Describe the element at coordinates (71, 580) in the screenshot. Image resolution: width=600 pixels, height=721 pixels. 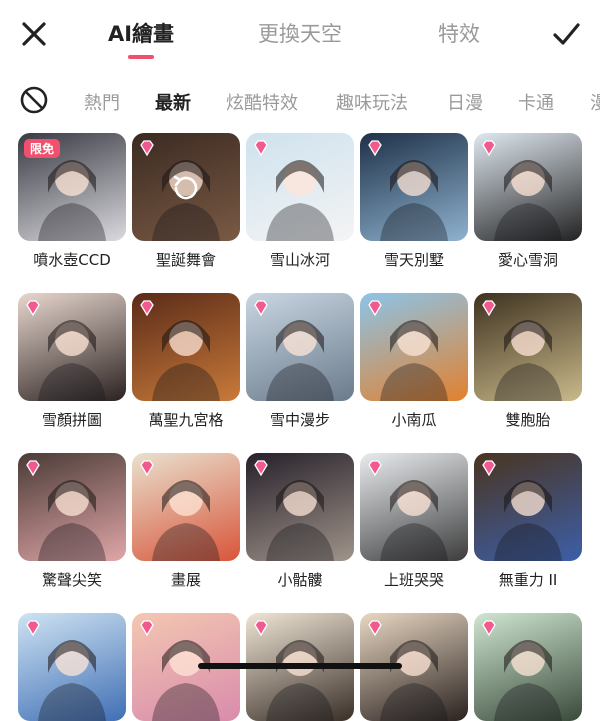
I see `effect-label: 驚聲尖笑` at that location.